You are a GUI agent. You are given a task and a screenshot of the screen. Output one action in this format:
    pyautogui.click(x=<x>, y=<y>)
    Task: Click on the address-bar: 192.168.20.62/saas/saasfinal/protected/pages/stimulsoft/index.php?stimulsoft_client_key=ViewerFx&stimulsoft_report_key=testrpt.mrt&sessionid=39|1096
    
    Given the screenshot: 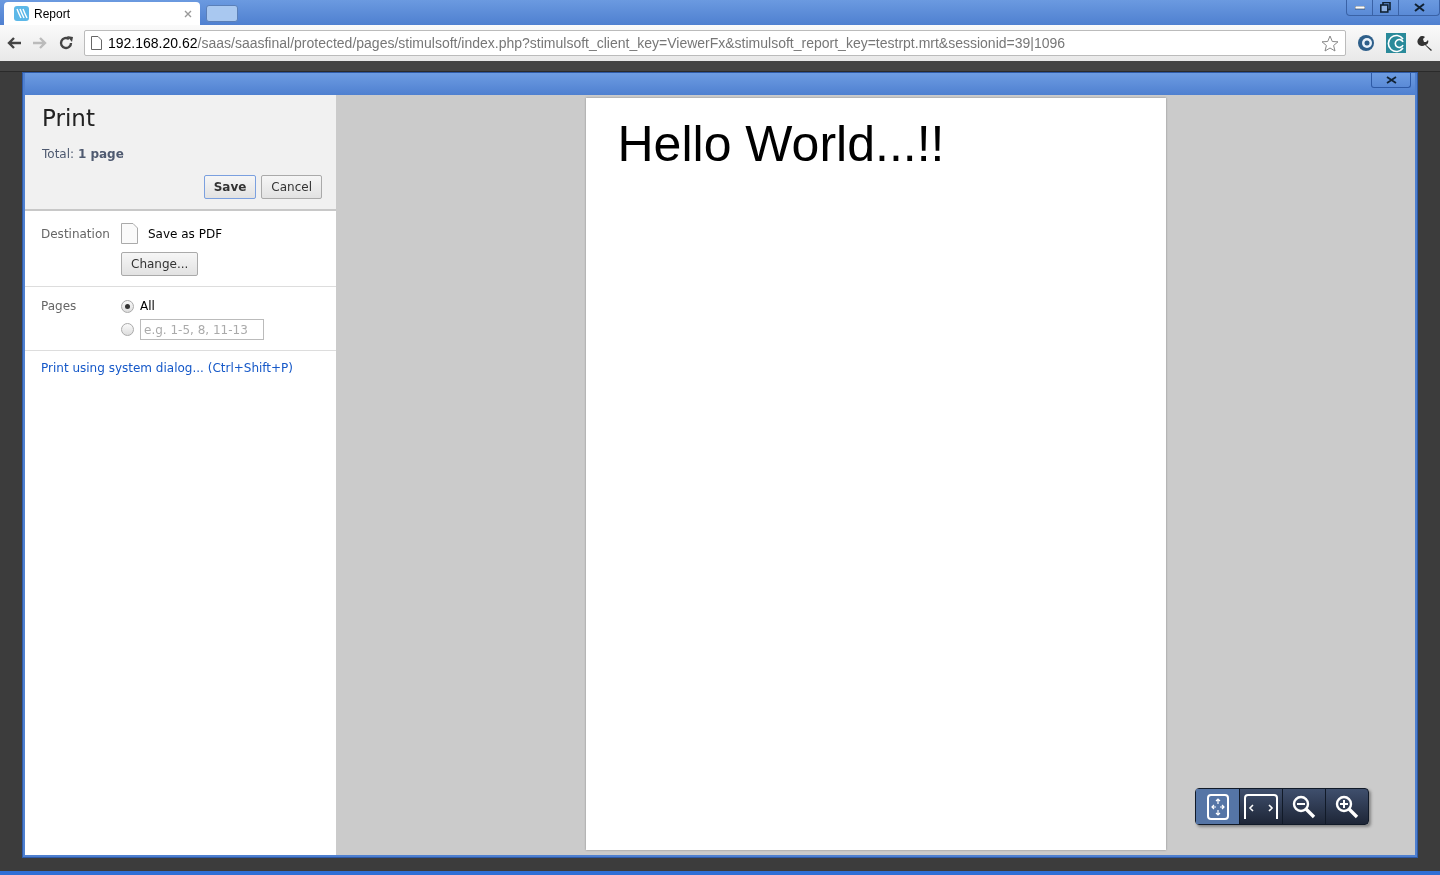 What is the action you would take?
    pyautogui.click(x=715, y=43)
    